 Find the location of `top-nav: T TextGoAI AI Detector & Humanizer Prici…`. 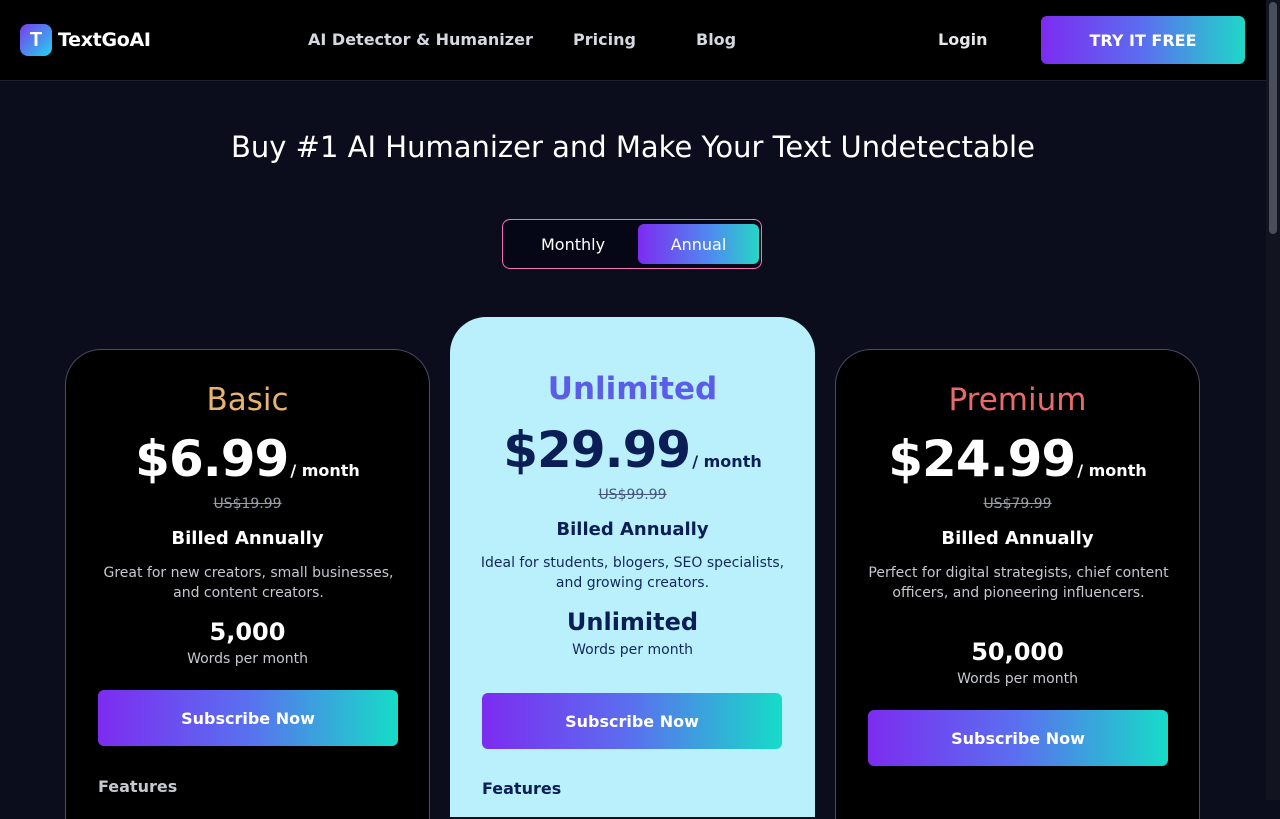

top-nav: T TextGoAI AI Detector & Humanizer Prici… is located at coordinates (633, 40).